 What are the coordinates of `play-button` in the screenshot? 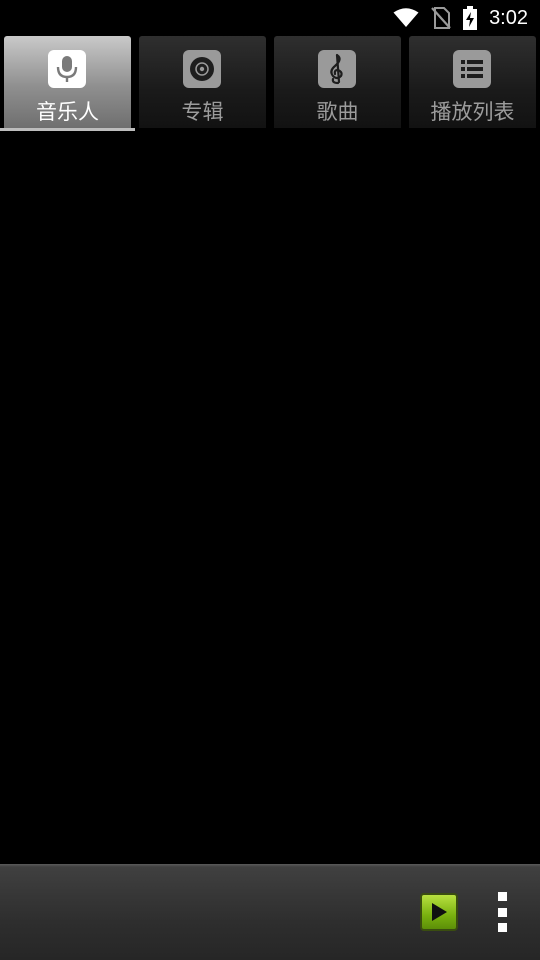 It's located at (439, 912).